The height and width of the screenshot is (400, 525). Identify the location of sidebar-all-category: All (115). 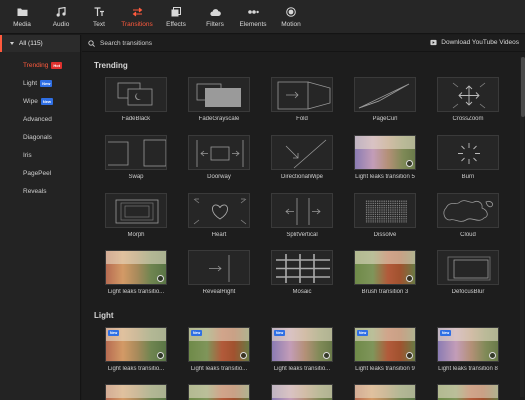
(40, 43).